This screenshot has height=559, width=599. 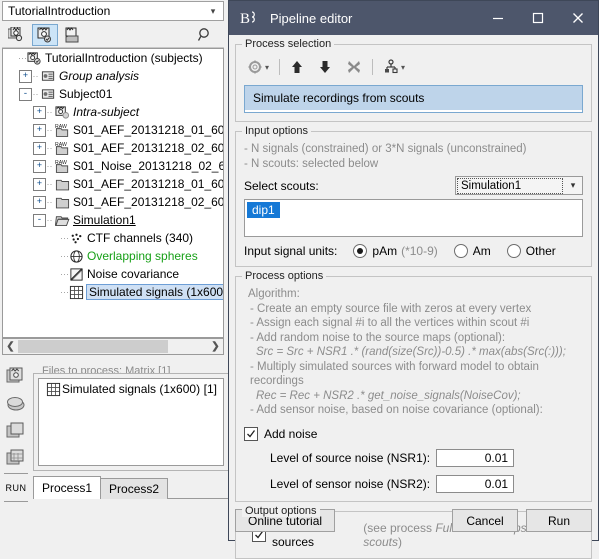 What do you see at coordinates (113, 94) in the screenshot?
I see `tree-item: - ·· Subject01` at bounding box center [113, 94].